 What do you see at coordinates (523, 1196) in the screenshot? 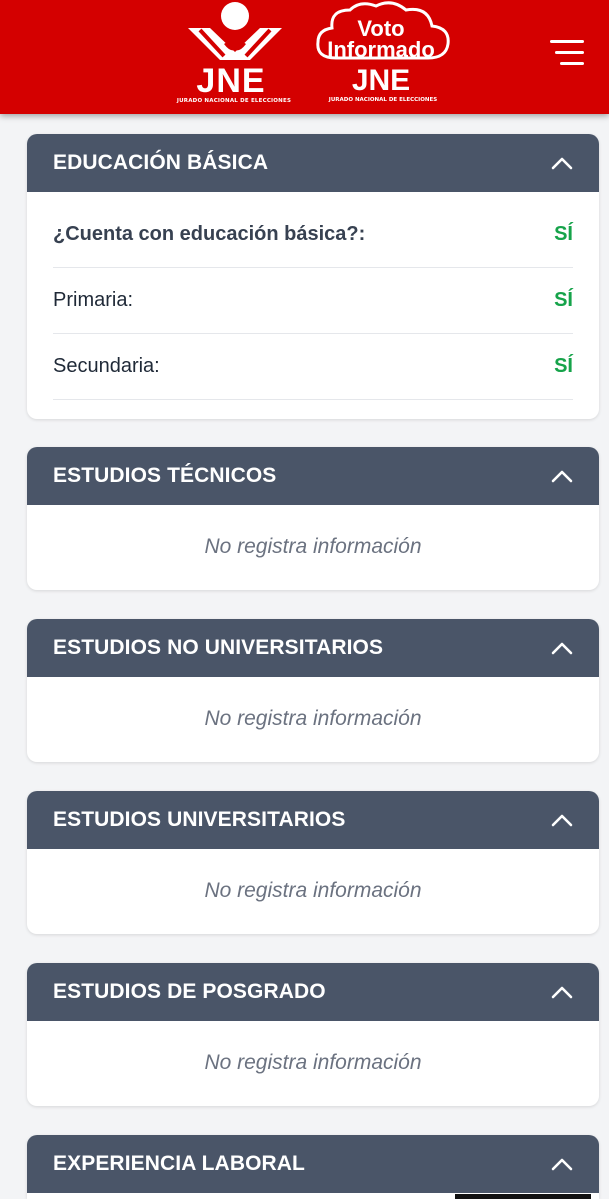
I see `bottom-bar` at bounding box center [523, 1196].